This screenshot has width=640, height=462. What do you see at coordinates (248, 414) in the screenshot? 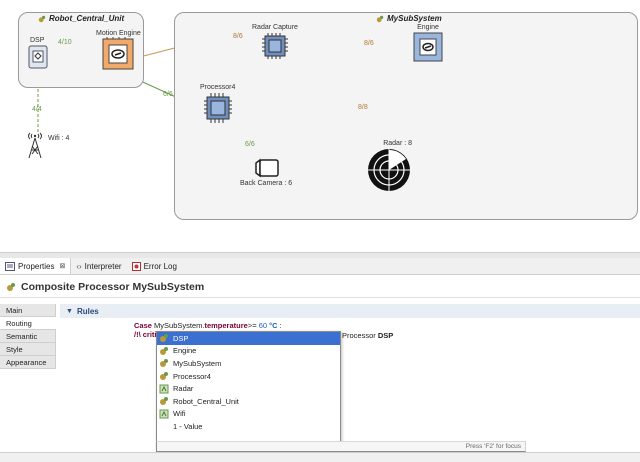
I see `completion-item: Wifi` at bounding box center [248, 414].